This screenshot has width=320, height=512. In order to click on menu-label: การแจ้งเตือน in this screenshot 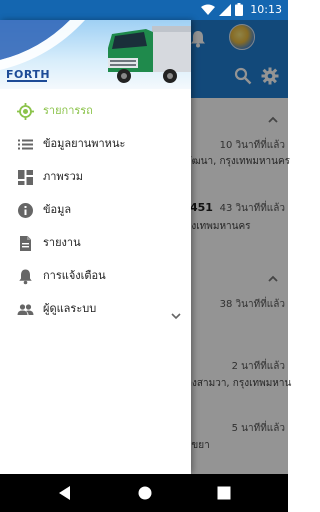, I will do `click(74, 275)`.